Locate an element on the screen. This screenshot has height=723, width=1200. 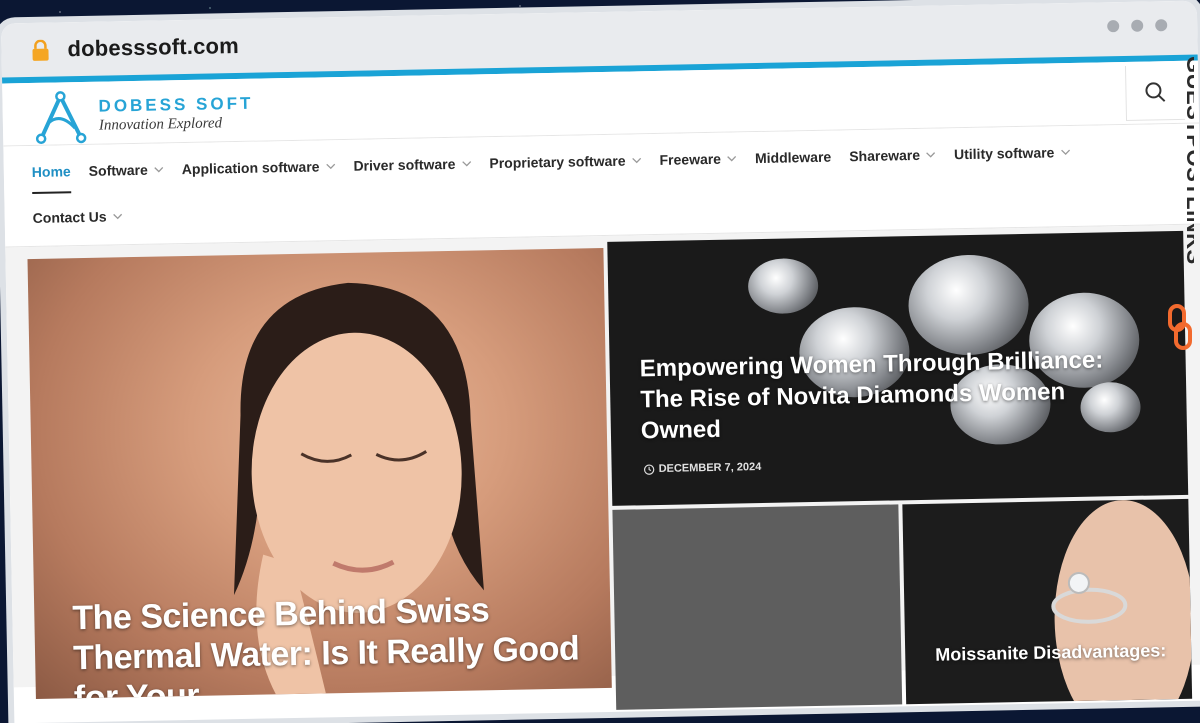
nav-item-application-software: Application software is located at coordinates (259, 167).